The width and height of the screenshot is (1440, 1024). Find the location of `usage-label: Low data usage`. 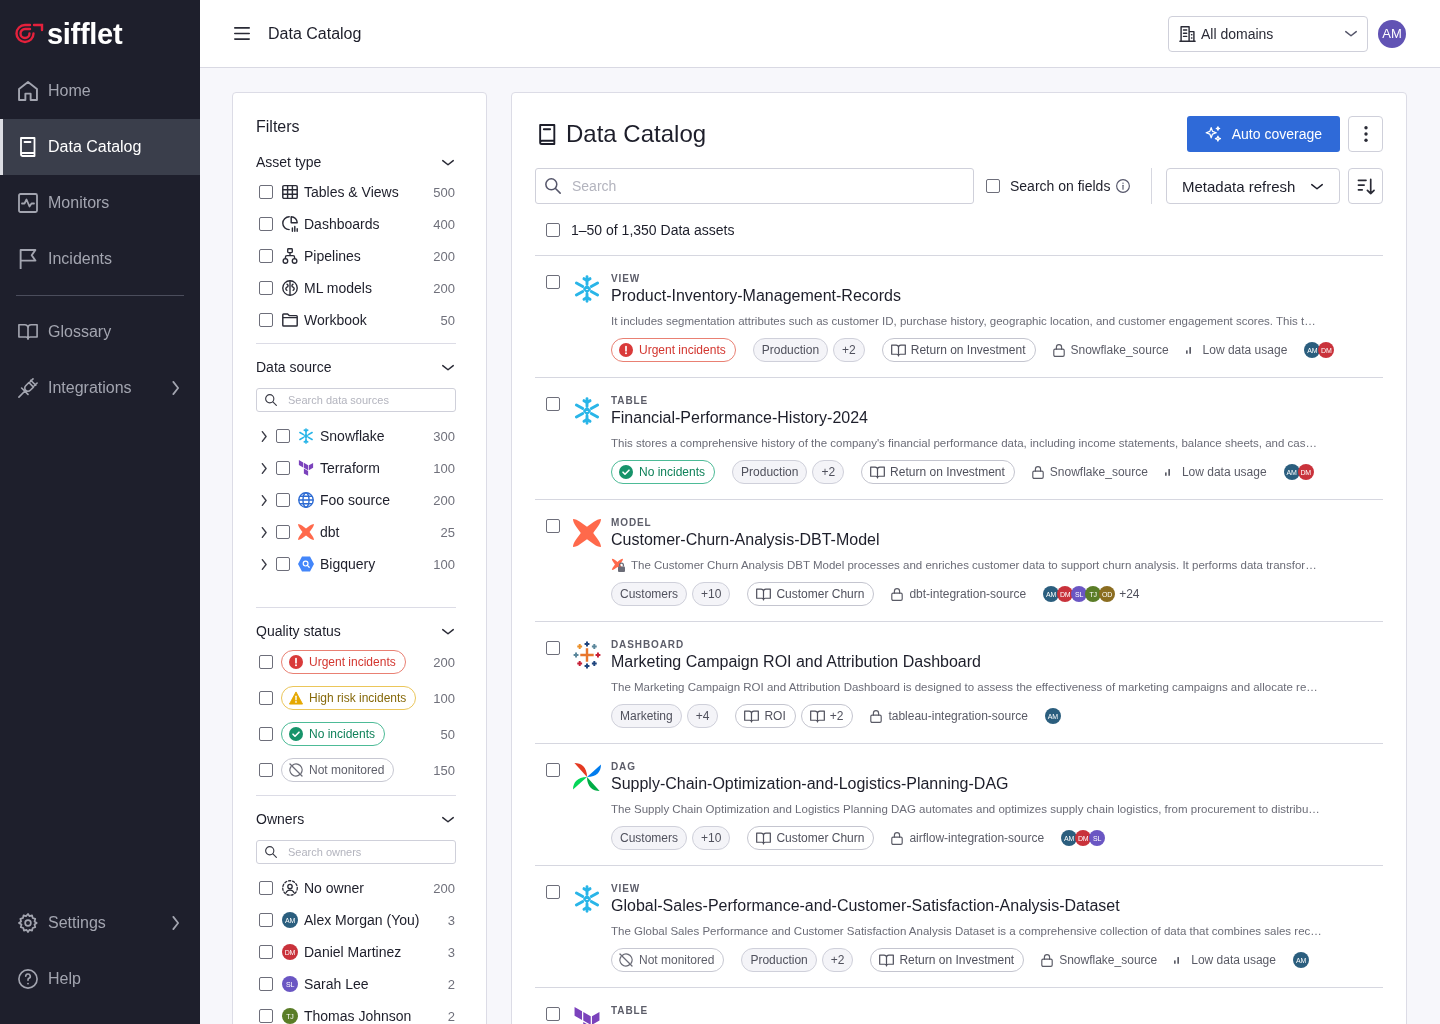

usage-label: Low data usage is located at coordinates (1245, 350).